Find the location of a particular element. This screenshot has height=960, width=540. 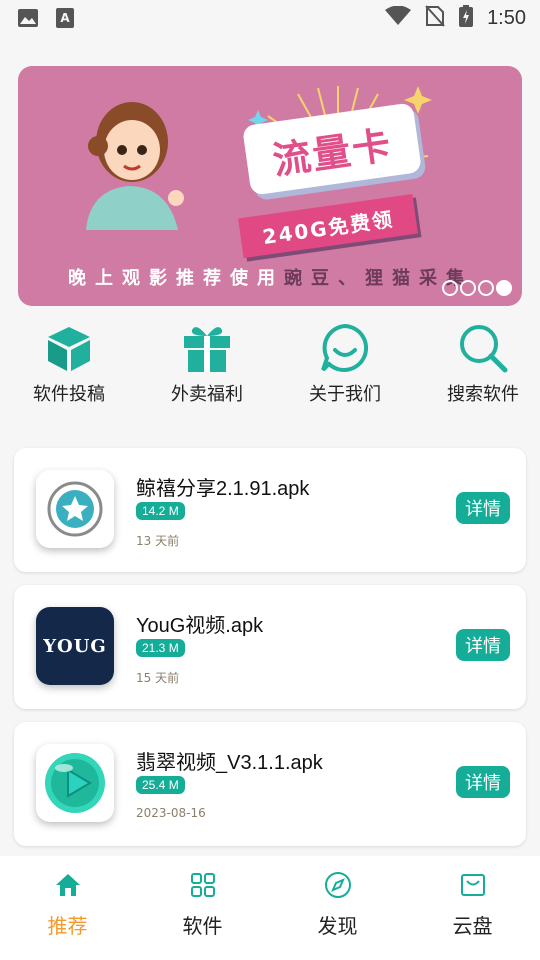

chat-smile-icon is located at coordinates (345, 348).